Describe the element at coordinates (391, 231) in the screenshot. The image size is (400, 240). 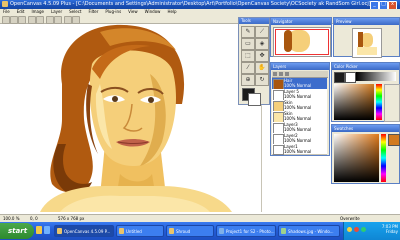
I see `clock-day: Friday` at that location.